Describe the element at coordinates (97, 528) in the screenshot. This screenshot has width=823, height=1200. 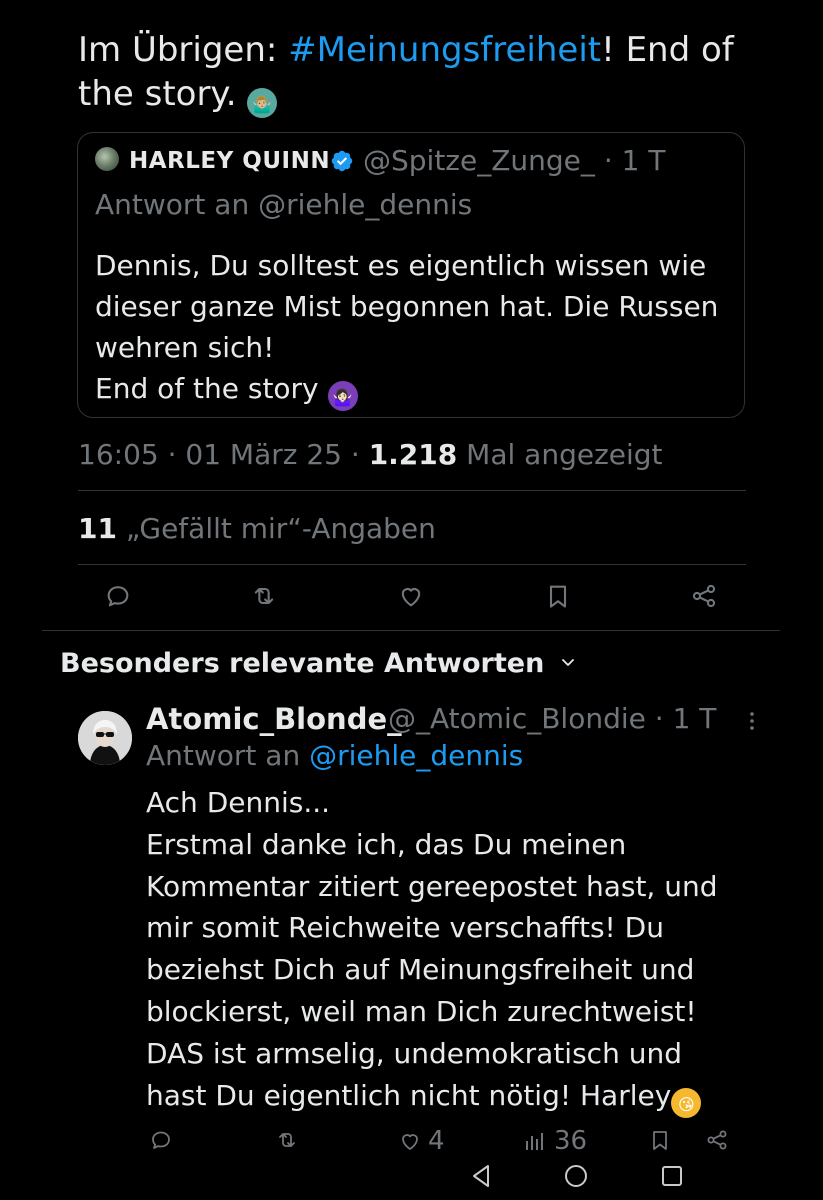
I see `likes-count: 11` at that location.